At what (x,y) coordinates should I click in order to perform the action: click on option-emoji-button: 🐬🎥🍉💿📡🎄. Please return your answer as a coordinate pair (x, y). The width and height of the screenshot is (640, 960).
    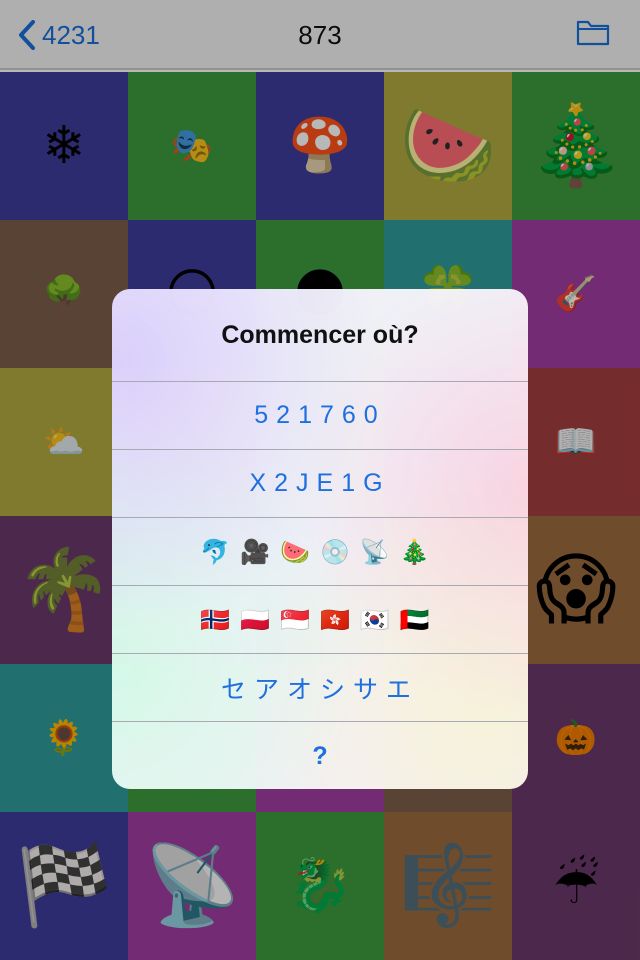
    Looking at the image, I should click on (320, 552).